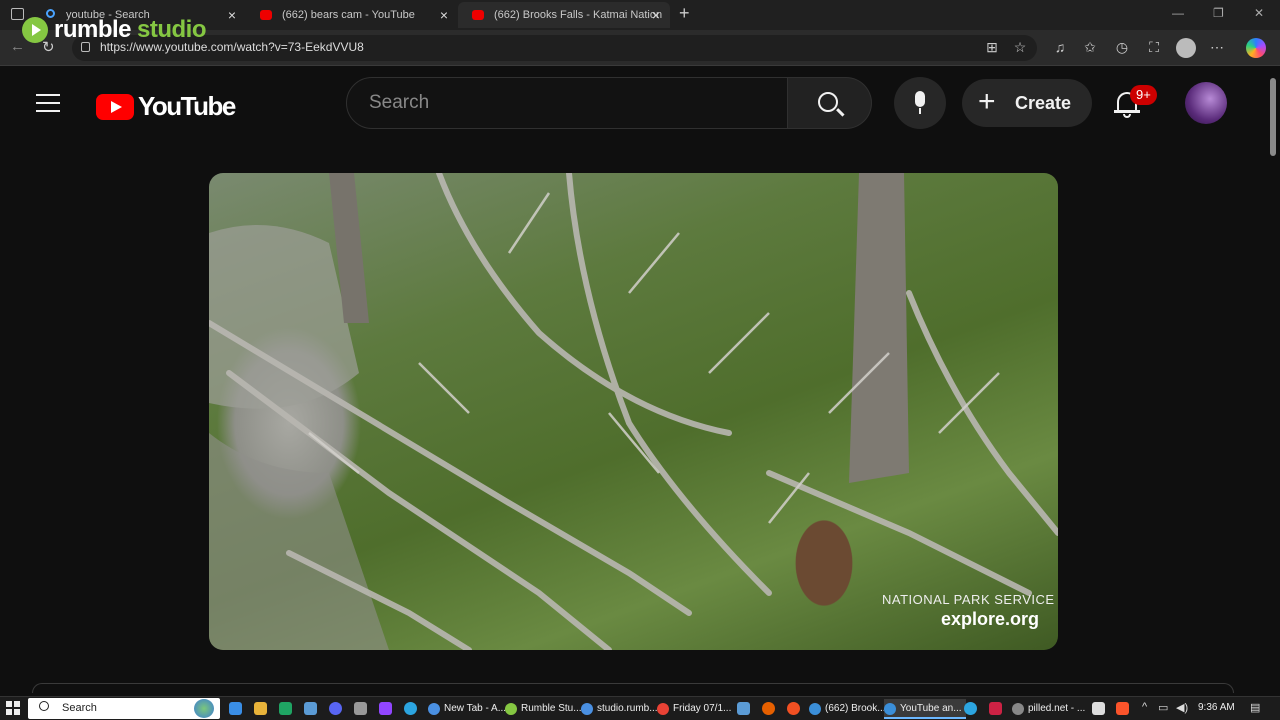  I want to click on rumble-studio-watermark: rumble studio, so click(114, 30).